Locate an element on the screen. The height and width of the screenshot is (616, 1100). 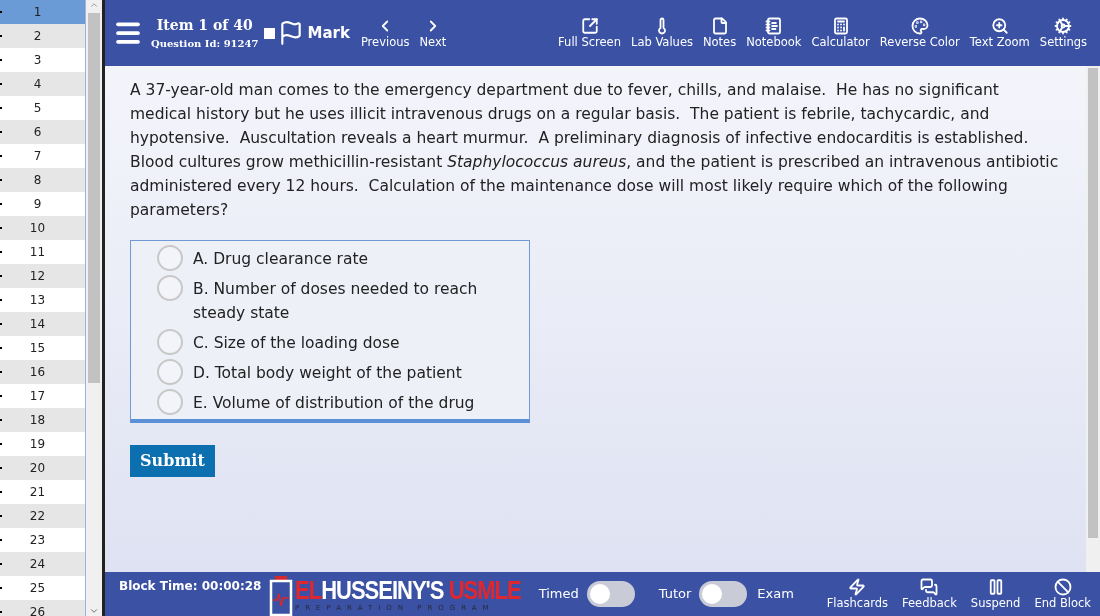
question-id: Question Id: 91247 is located at coordinates (205, 44).